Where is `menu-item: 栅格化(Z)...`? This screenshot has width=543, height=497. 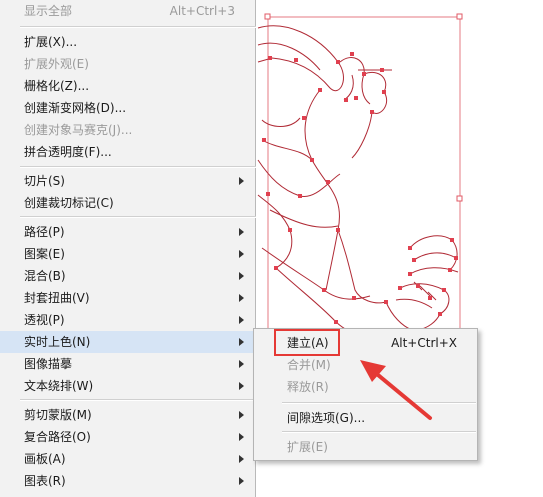 menu-item: 栅格化(Z)... is located at coordinates (127, 86).